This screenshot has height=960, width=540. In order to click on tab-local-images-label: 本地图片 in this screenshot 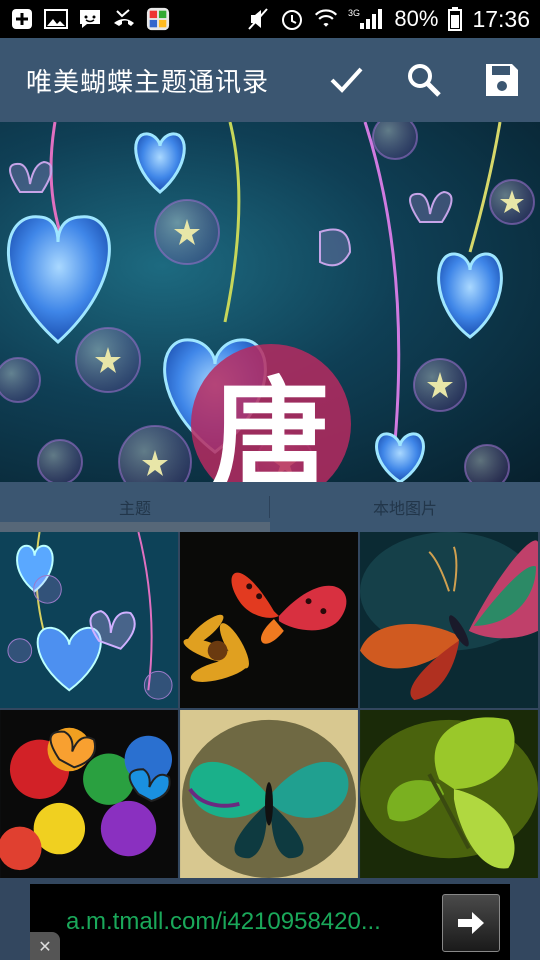, I will do `click(404, 508)`.